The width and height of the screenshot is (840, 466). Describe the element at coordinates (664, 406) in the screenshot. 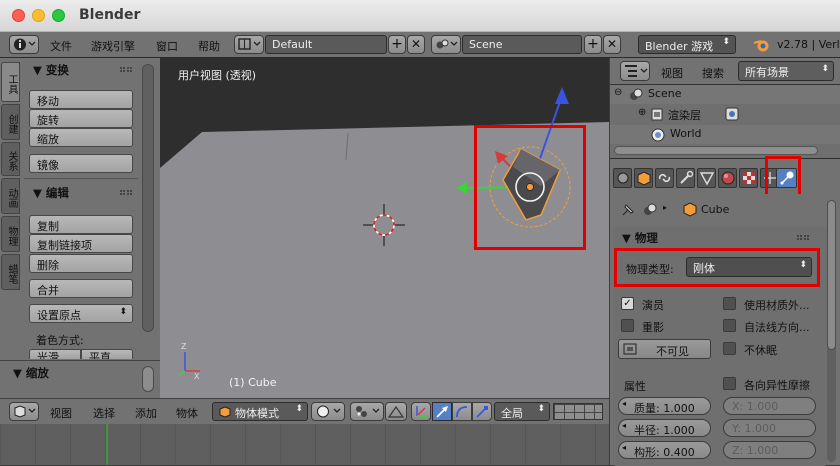

I see `mass-field: ◂ 质量: 1.000` at that location.